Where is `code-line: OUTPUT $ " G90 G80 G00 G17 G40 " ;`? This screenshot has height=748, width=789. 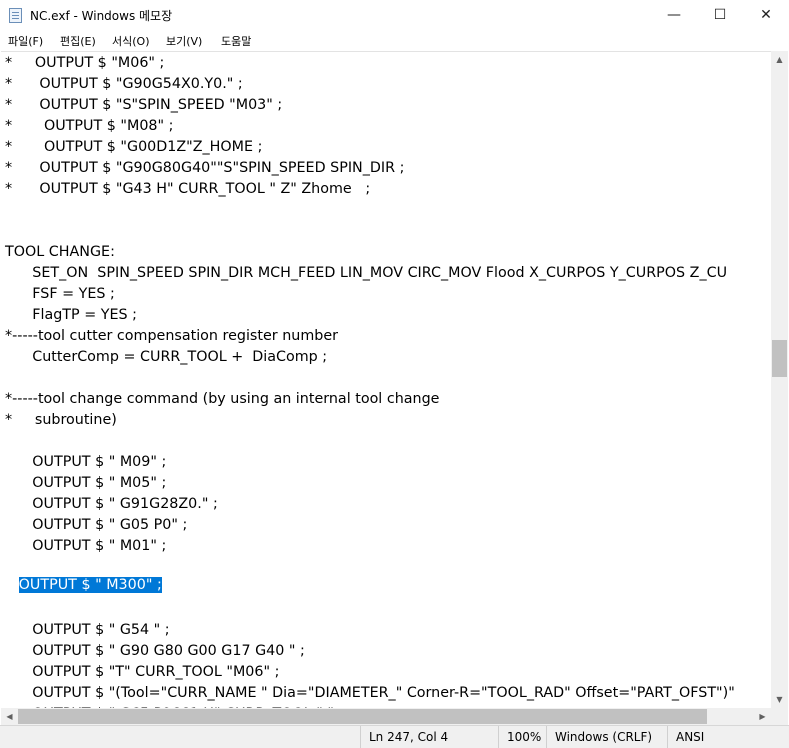 code-line: OUTPUT $ " G90 G80 G00 G17 G40 " ; is located at coordinates (155, 651).